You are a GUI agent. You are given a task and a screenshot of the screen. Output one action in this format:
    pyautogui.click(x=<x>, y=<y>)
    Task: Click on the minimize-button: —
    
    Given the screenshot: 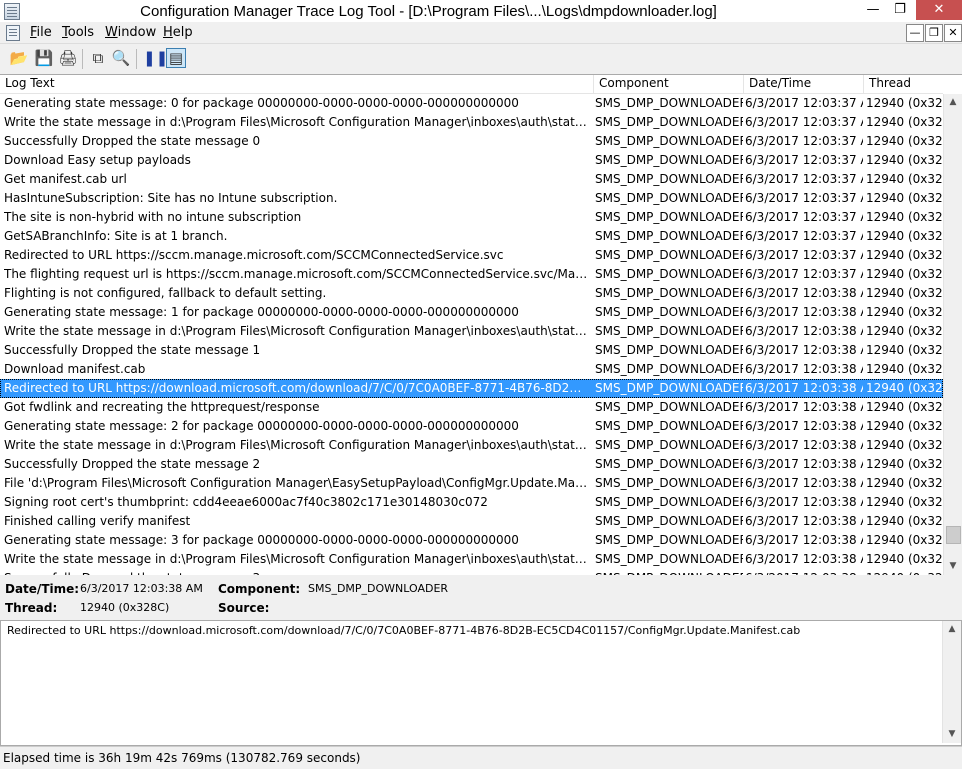 What is the action you would take?
    pyautogui.click(x=873, y=10)
    